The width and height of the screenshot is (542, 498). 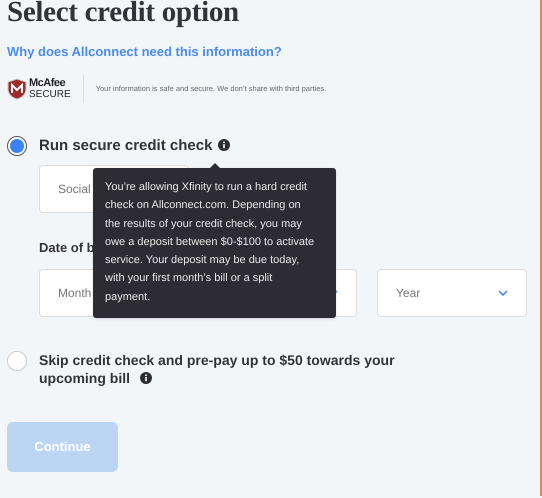 I want to click on chevron-down-icon, so click(x=503, y=293).